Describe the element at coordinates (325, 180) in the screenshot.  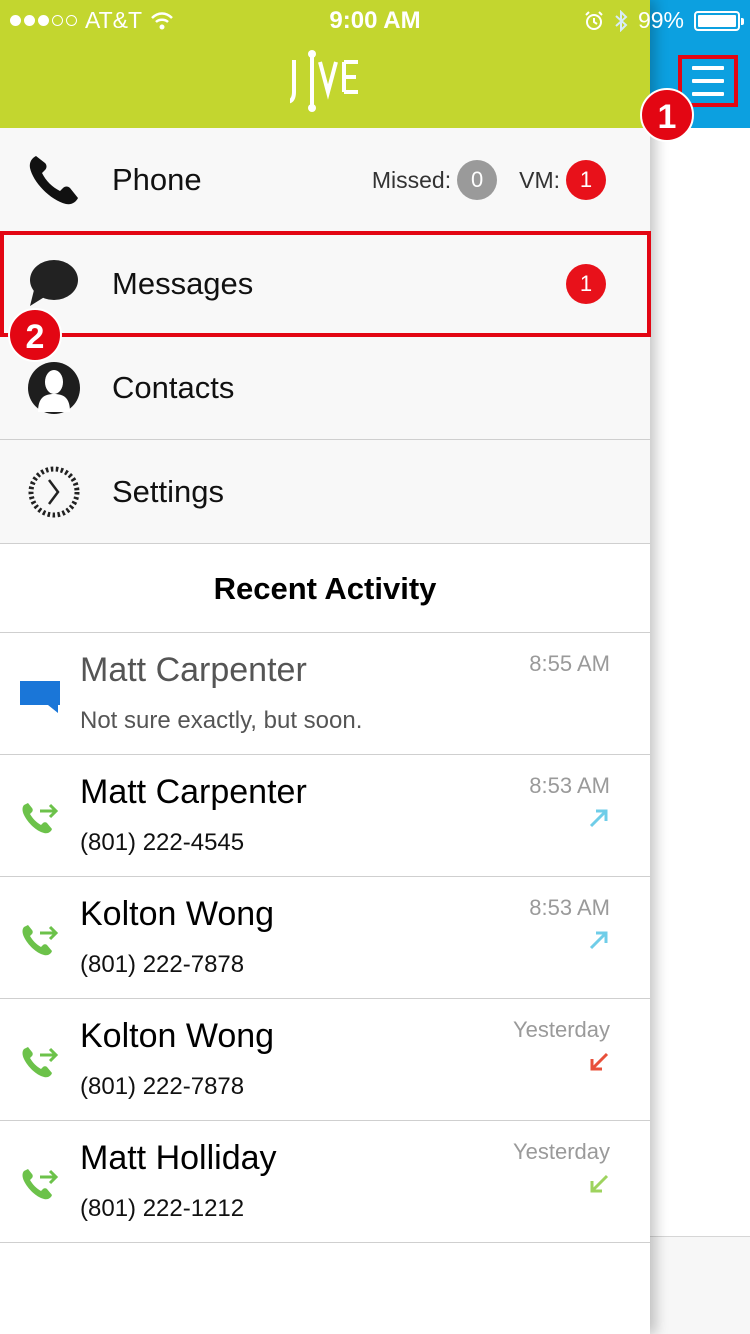
I see `nav-item-phone: Phone Missed: 0 VM: 1` at that location.